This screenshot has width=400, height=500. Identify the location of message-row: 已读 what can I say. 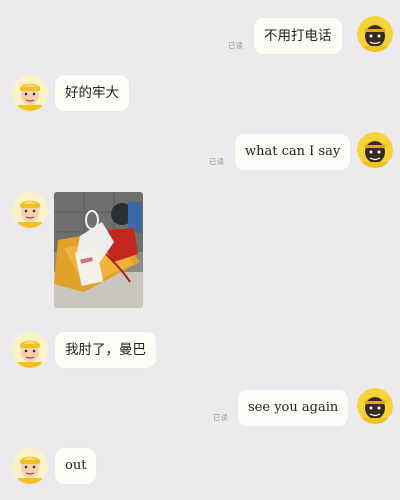
(200, 150).